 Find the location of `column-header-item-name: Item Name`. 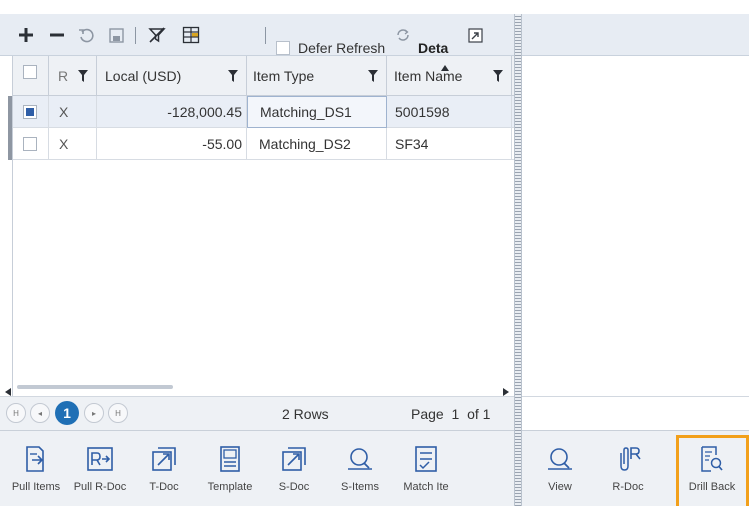

column-header-item-name: Item Name is located at coordinates (449, 76).